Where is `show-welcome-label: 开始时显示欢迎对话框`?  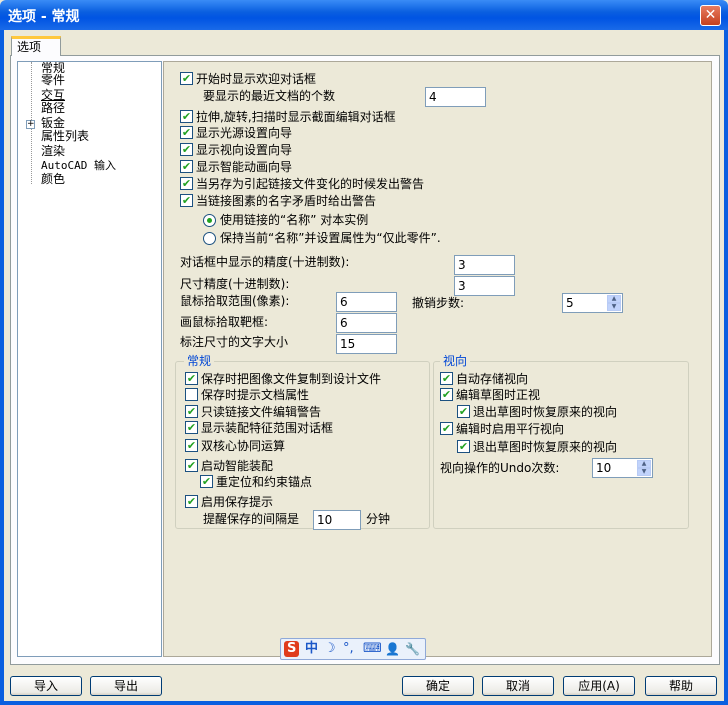
show-welcome-label: 开始时显示欢迎对话框 is located at coordinates (256, 79).